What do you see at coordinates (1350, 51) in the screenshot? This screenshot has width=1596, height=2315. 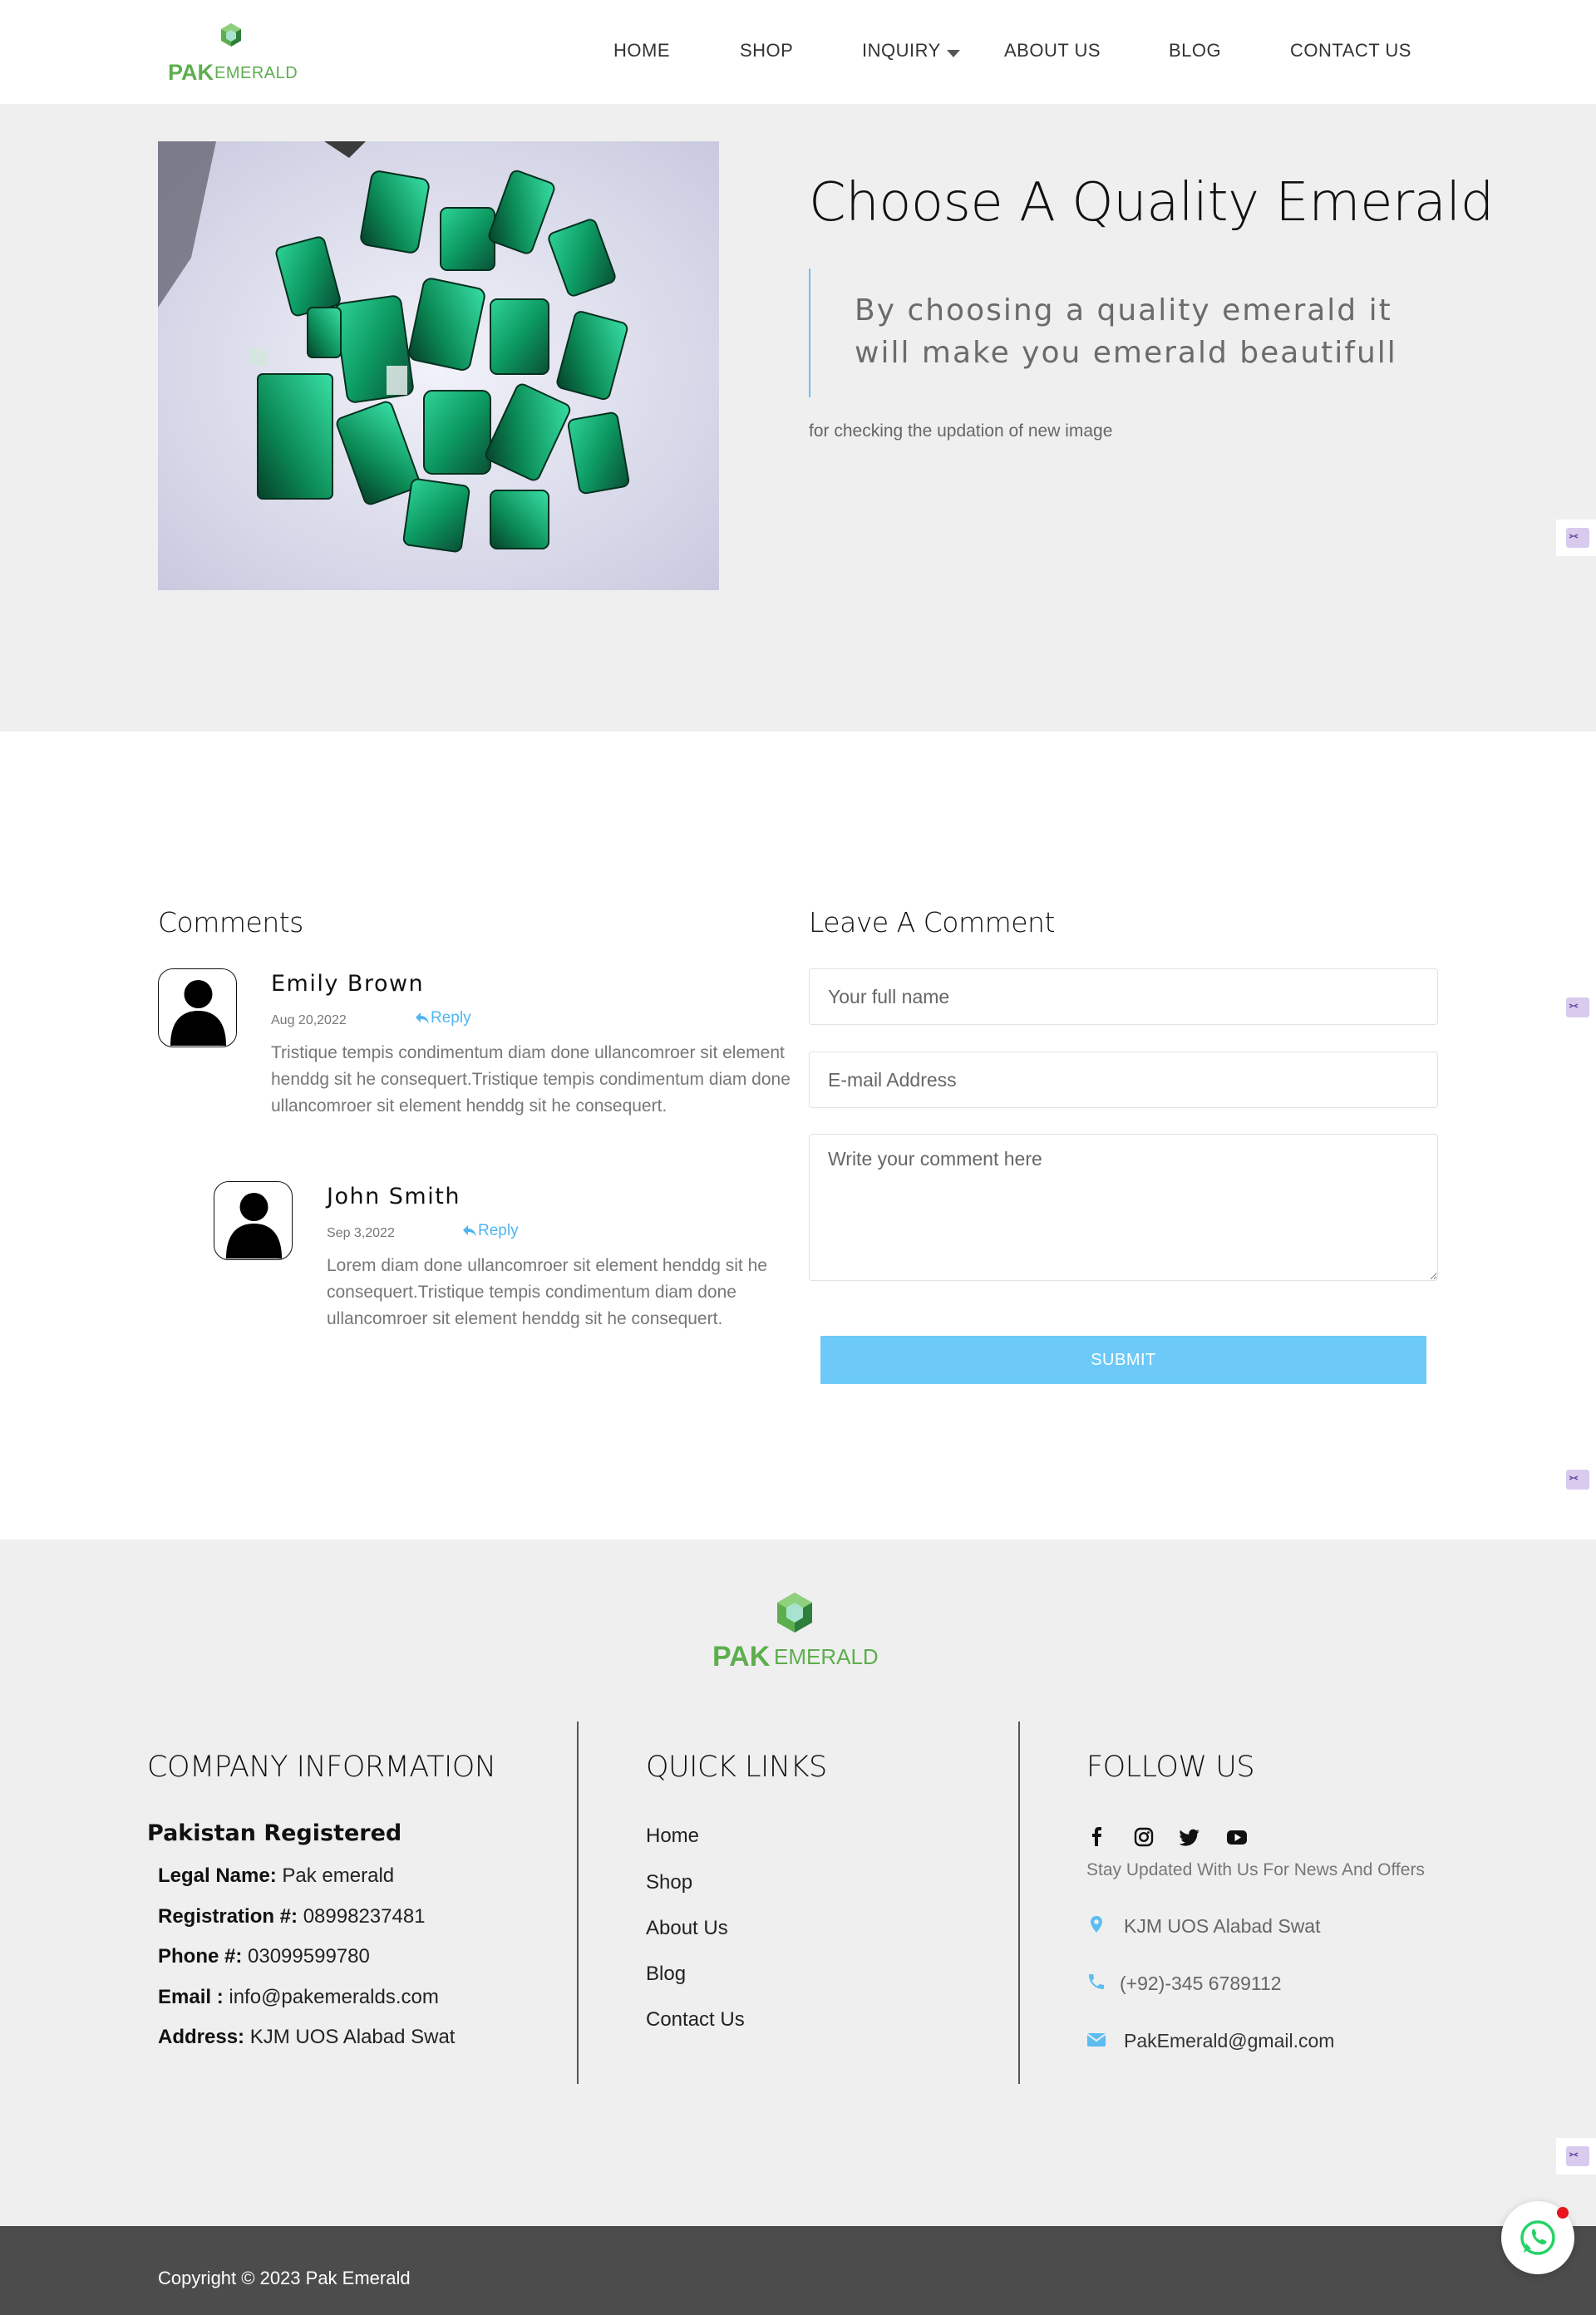 I see `nav-contact-us: CONTACT US` at bounding box center [1350, 51].